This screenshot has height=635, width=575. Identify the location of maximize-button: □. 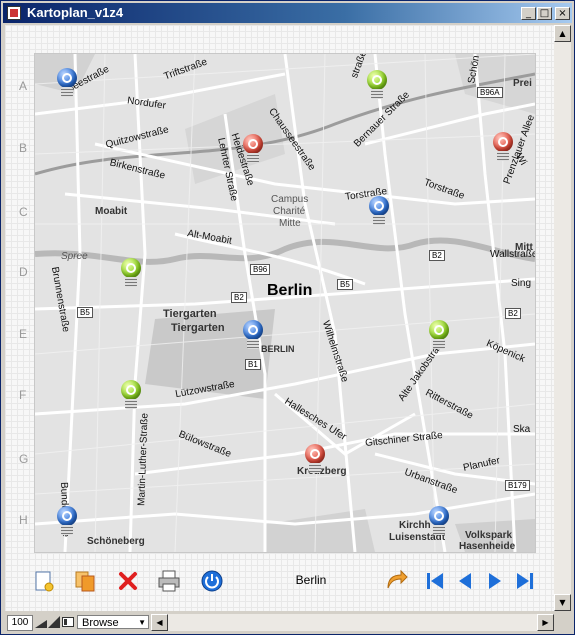
(544, 13).